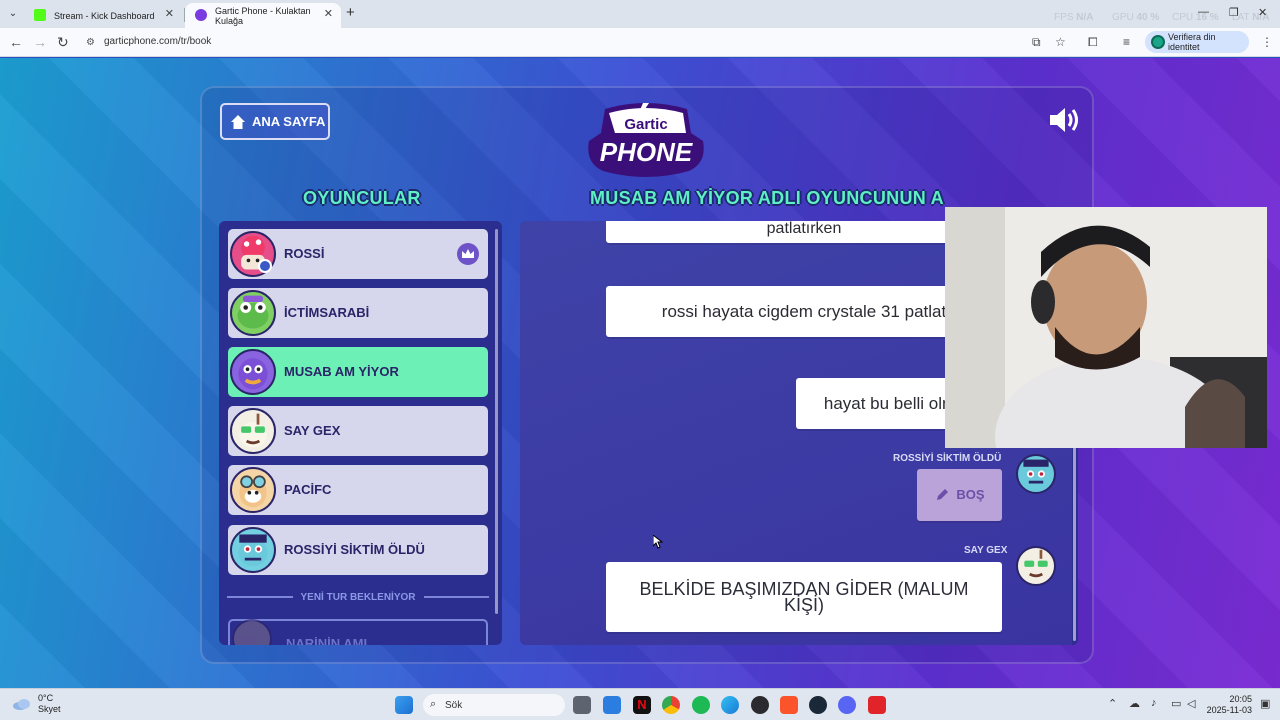 The width and height of the screenshot is (1280, 720). I want to click on book-title: MUSAB AM YİYOR ADLI OYUNCUNUN A, so click(767, 198).